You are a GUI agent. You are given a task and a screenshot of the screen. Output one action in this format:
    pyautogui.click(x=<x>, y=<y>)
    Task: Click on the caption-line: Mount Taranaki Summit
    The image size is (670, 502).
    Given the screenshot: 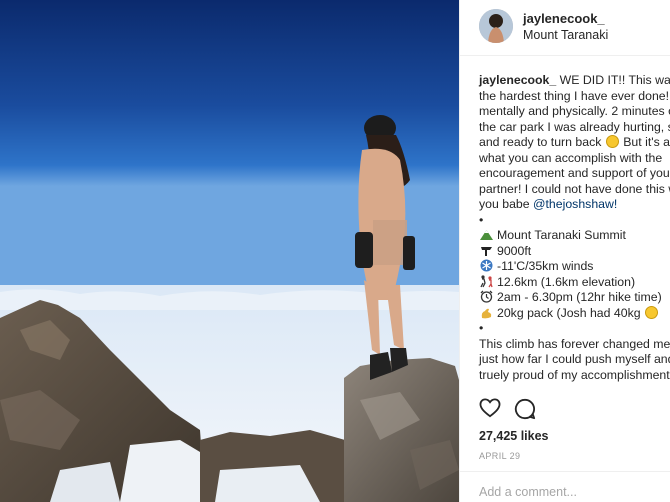 What is the action you would take?
    pyautogui.click(x=561, y=235)
    